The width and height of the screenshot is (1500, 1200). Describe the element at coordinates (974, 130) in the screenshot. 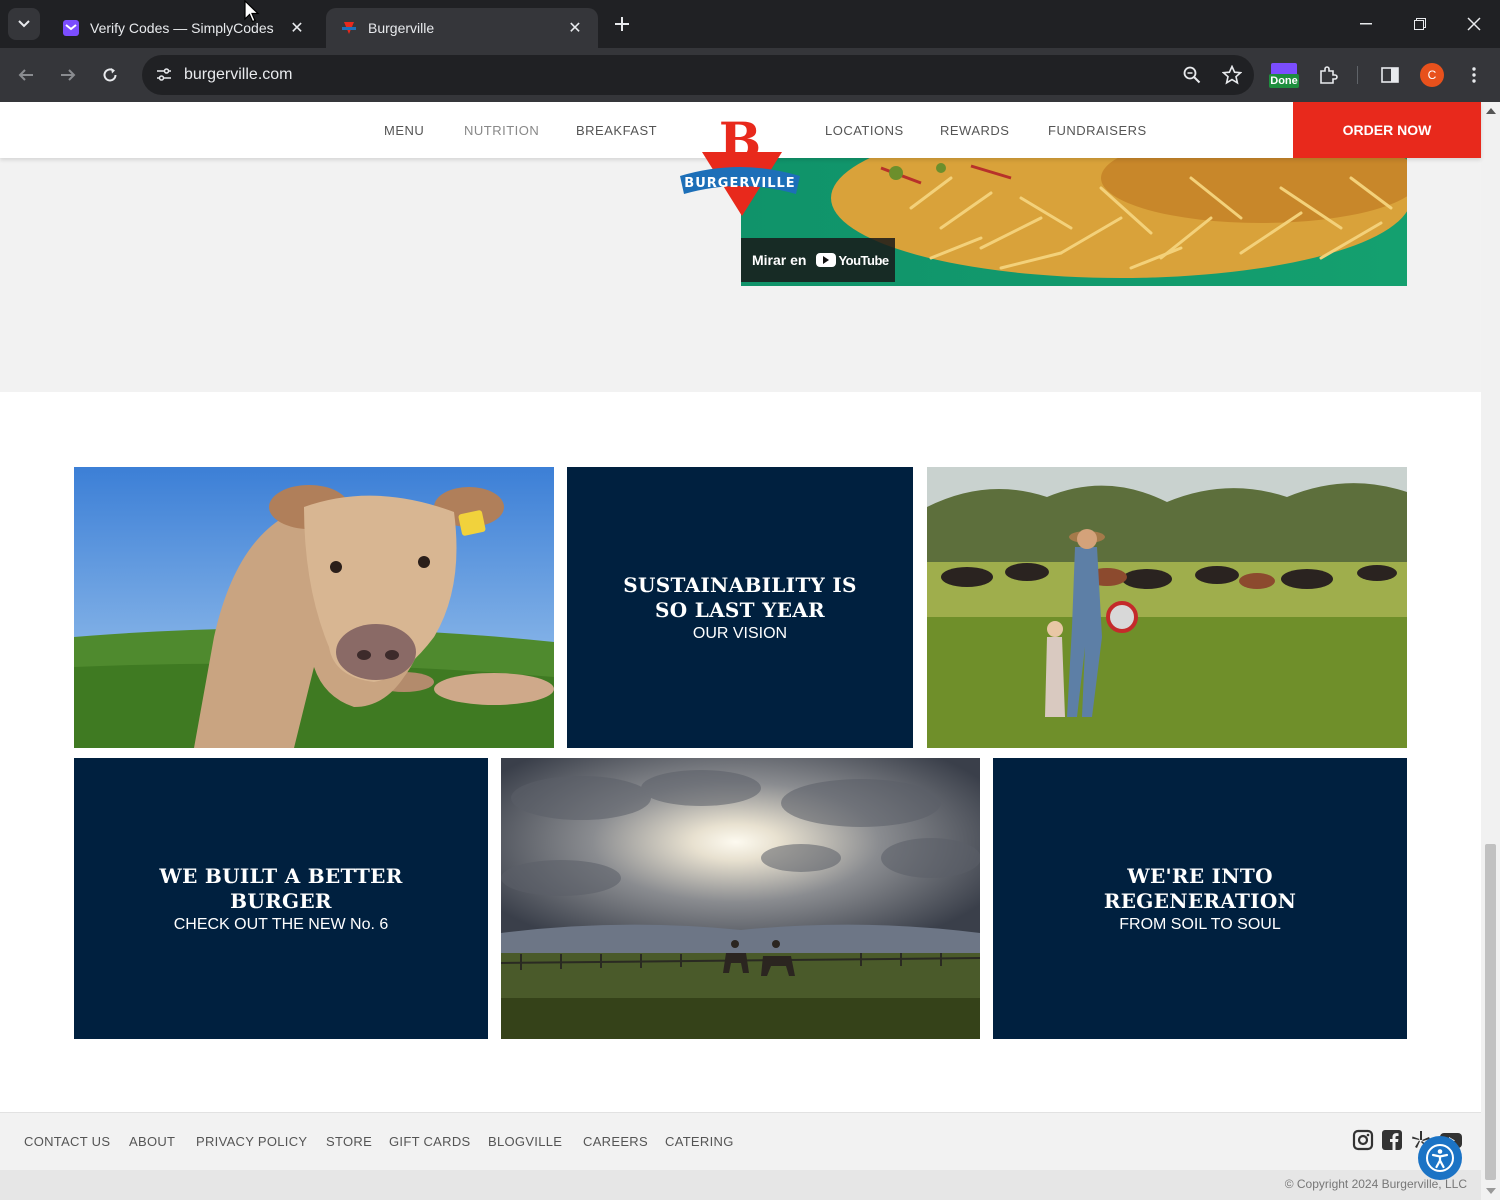

I see `nav-rewards: REWARDS` at that location.